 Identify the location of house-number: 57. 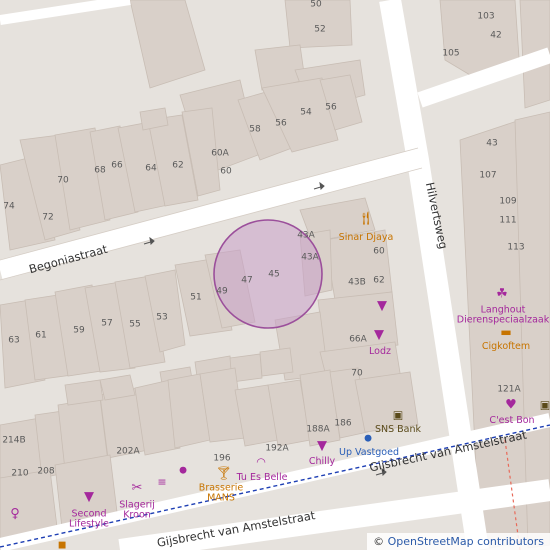
(107, 323).